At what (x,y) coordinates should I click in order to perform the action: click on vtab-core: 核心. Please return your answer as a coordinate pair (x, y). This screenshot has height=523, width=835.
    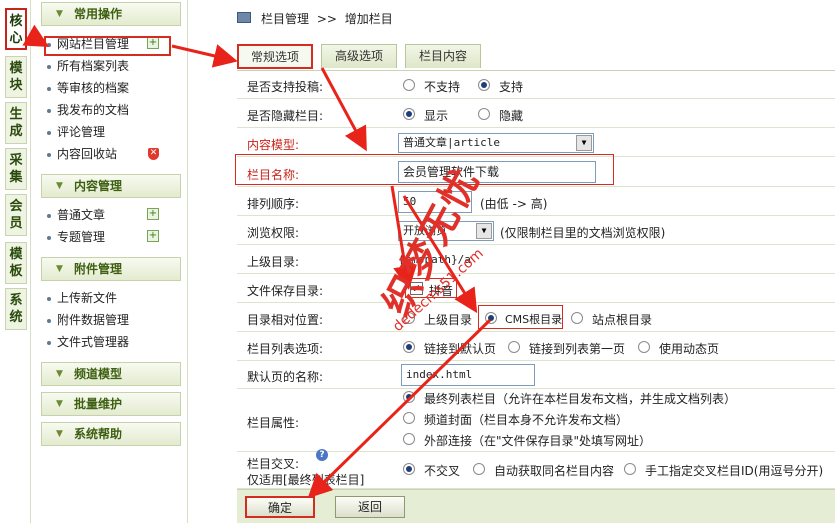
    Looking at the image, I should click on (16, 29).